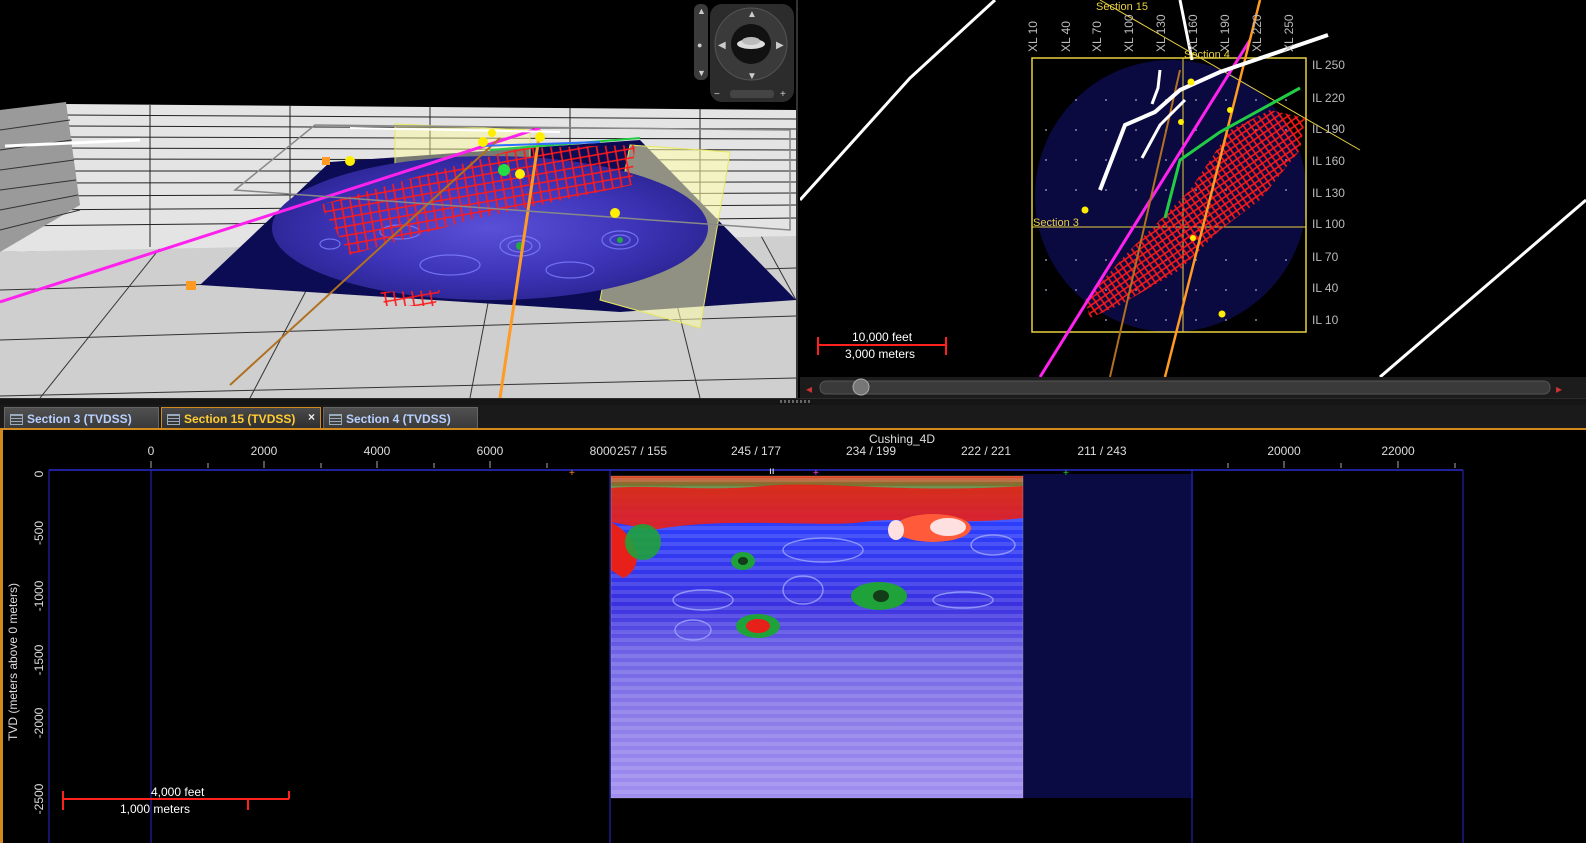 The image size is (1586, 843). What do you see at coordinates (1108, 636) in the screenshot?
I see `section-no-data-region` at bounding box center [1108, 636].